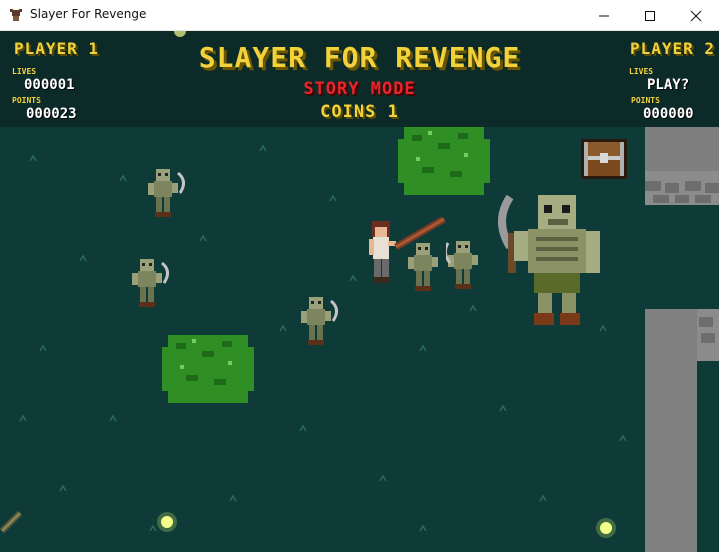 The image size is (719, 552). I want to click on stone-wall-lower, so click(671, 430).